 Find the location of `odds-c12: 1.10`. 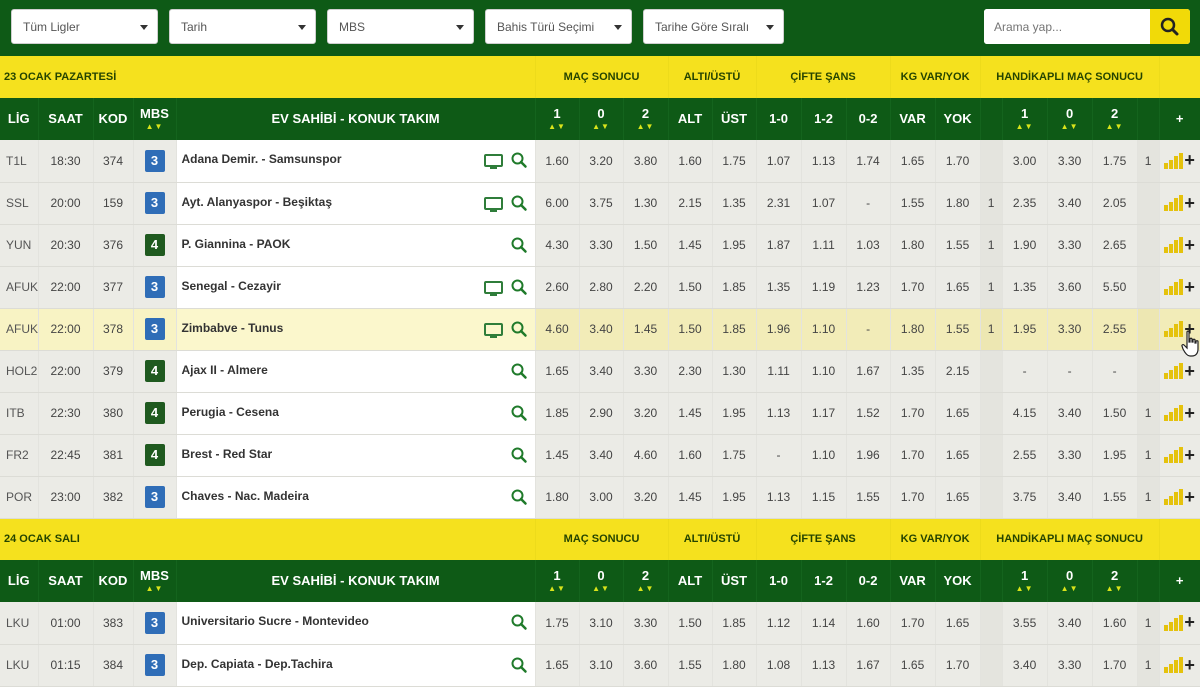

odds-c12: 1.10 is located at coordinates (824, 371).